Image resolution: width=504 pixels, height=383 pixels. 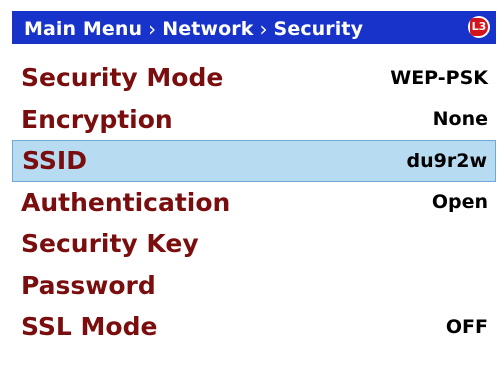 I want to click on menu-item-label: Security Key, so click(x=110, y=244).